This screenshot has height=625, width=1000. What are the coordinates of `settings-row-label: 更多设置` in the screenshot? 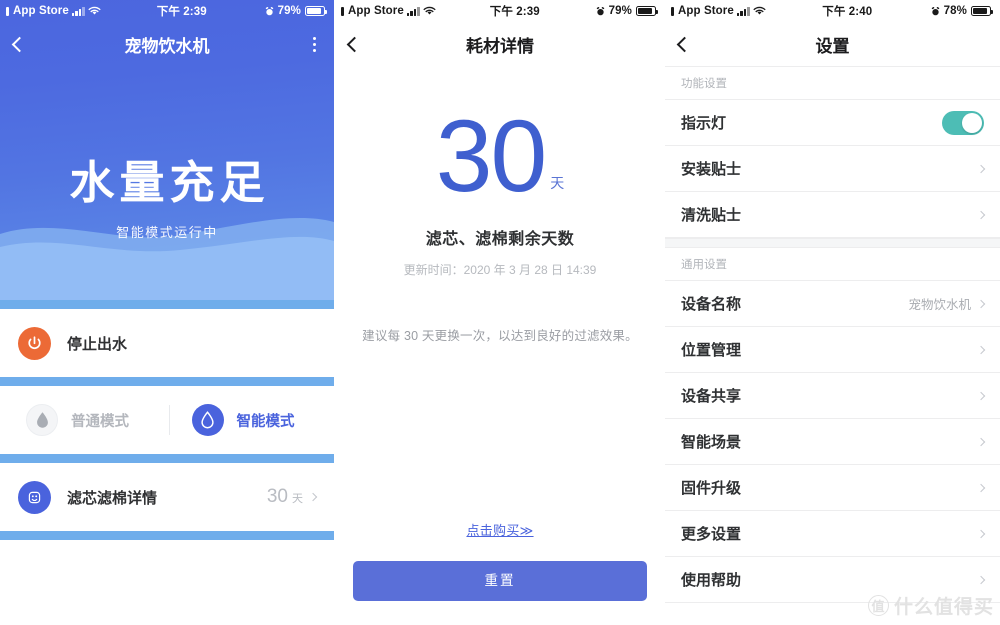 It's located at (711, 534).